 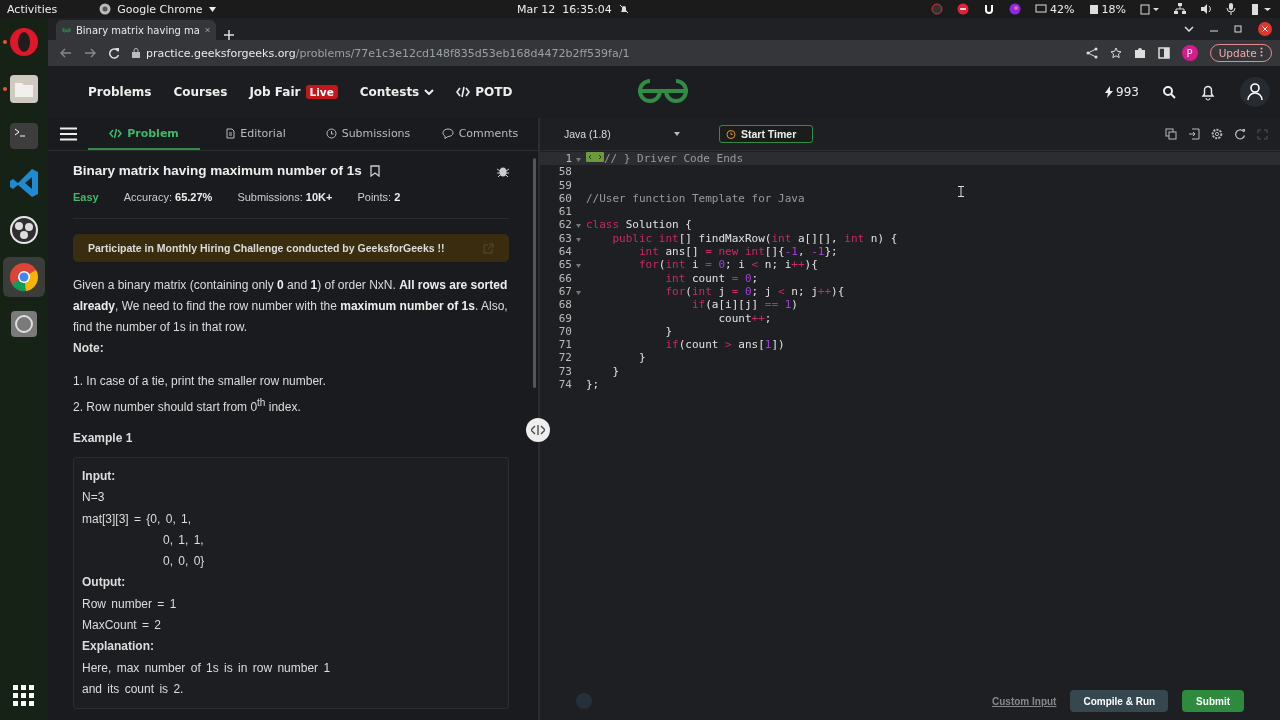 What do you see at coordinates (1213, 701) in the screenshot?
I see `submit-button: Submit` at bounding box center [1213, 701].